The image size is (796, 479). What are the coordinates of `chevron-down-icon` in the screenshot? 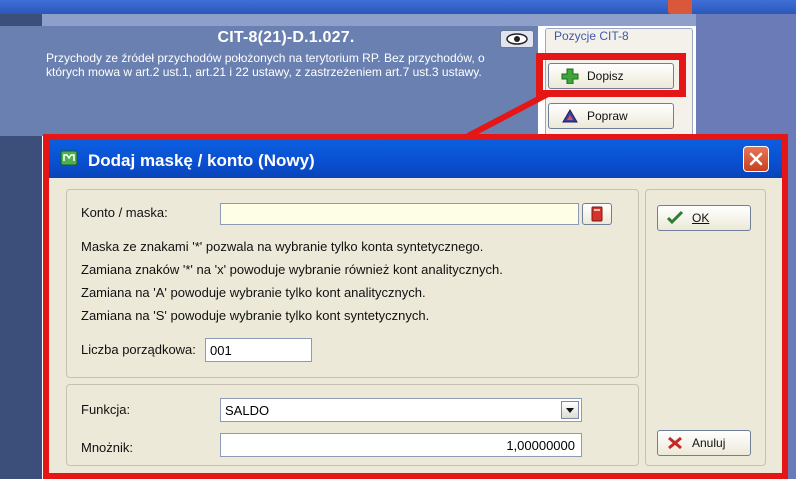 It's located at (570, 410).